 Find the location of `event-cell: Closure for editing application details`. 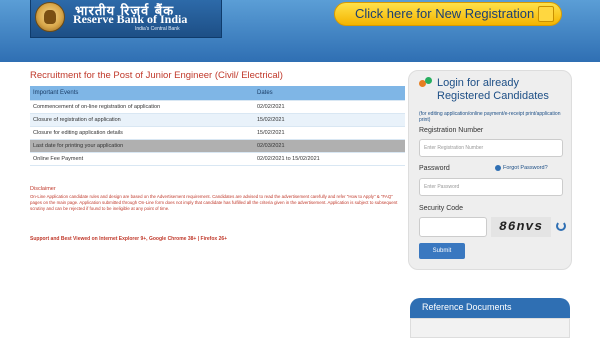

event-cell: Closure for editing application details is located at coordinates (142, 133).